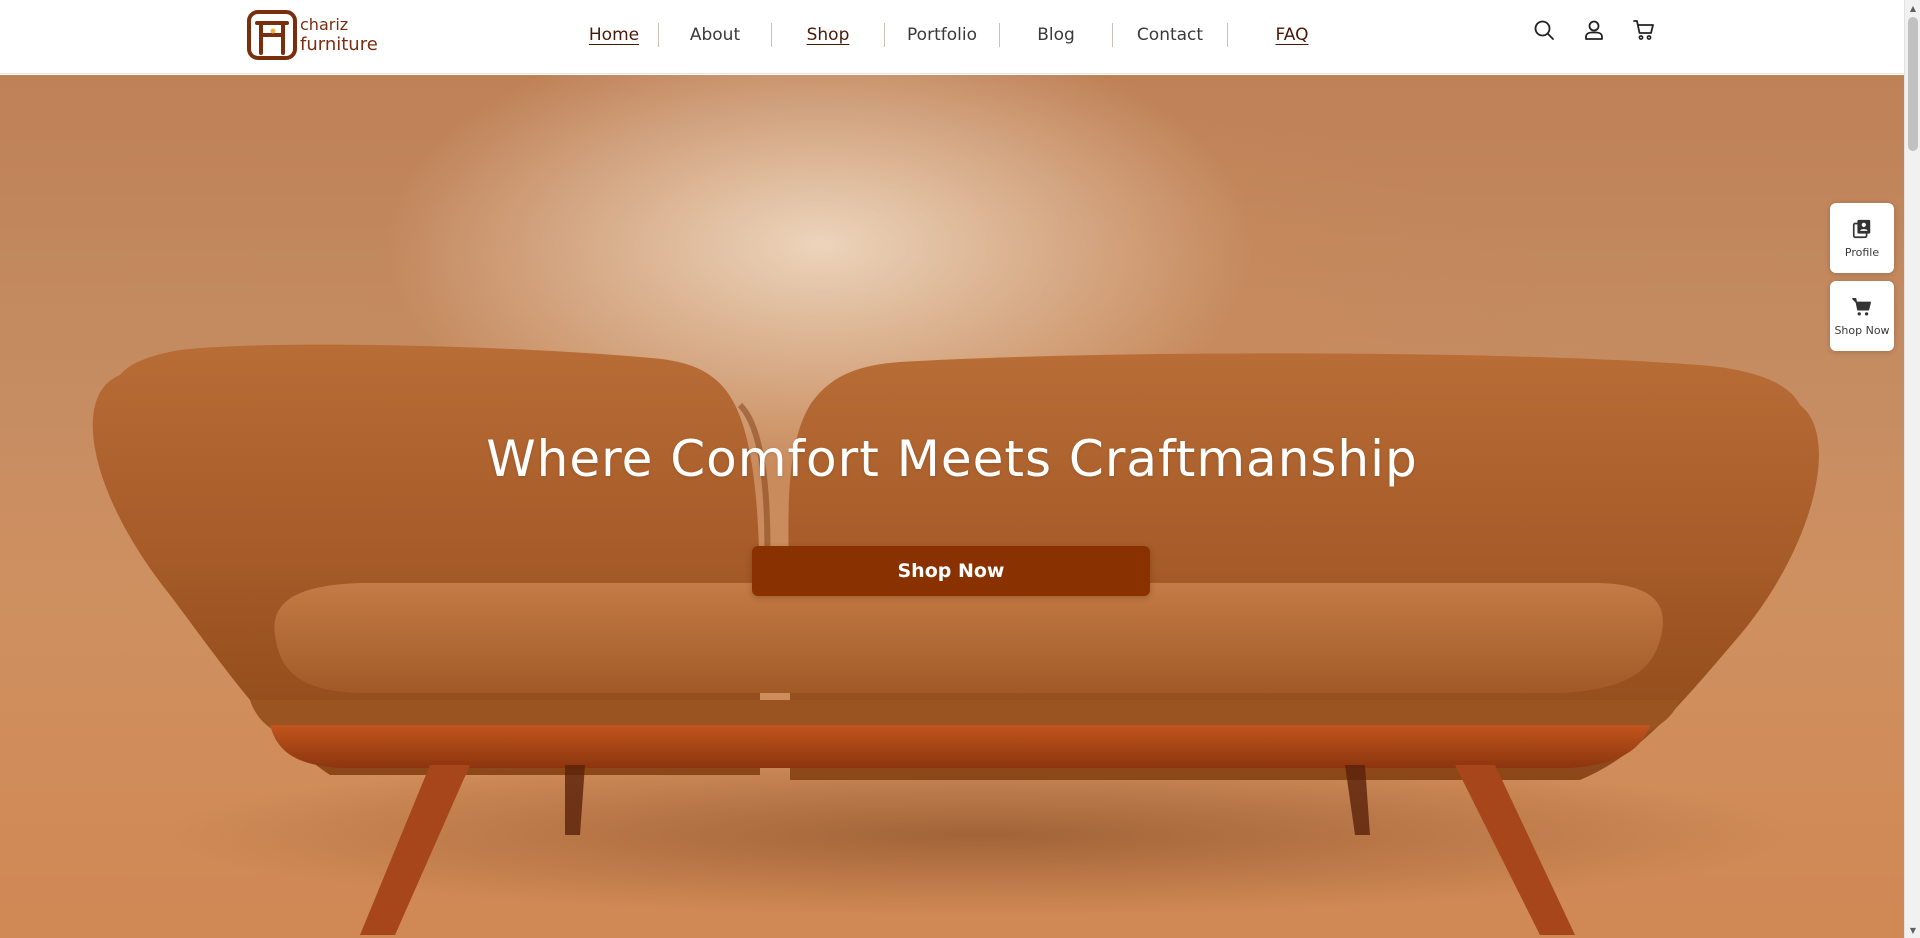 The height and width of the screenshot is (938, 1920). Describe the element at coordinates (1912, 8) in the screenshot. I see `scroll-up-arrow: ▲` at that location.